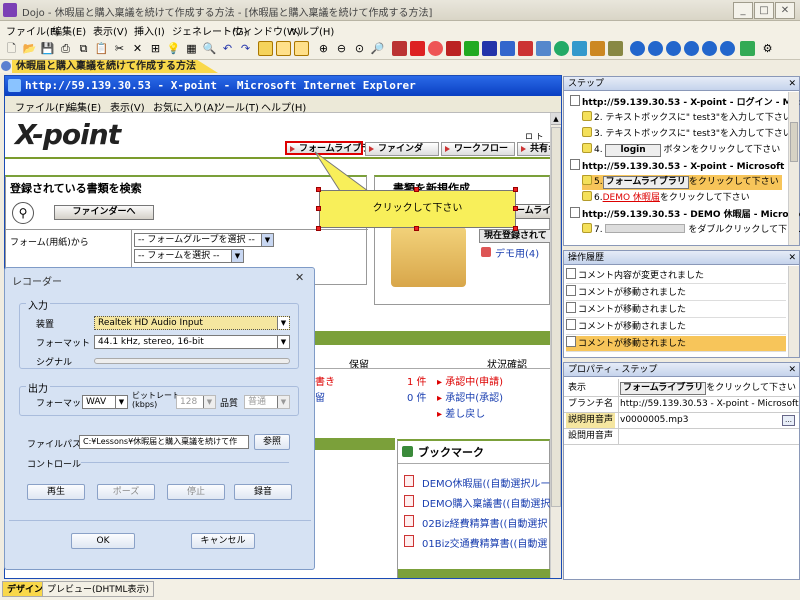  What do you see at coordinates (323, 48) in the screenshot?
I see `zoom-in-icon: ⊕` at bounding box center [323, 48].